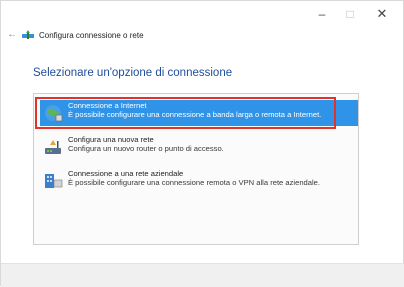 This screenshot has height=287, width=404. What do you see at coordinates (322, 14) in the screenshot?
I see `minimize-button: –` at bounding box center [322, 14].